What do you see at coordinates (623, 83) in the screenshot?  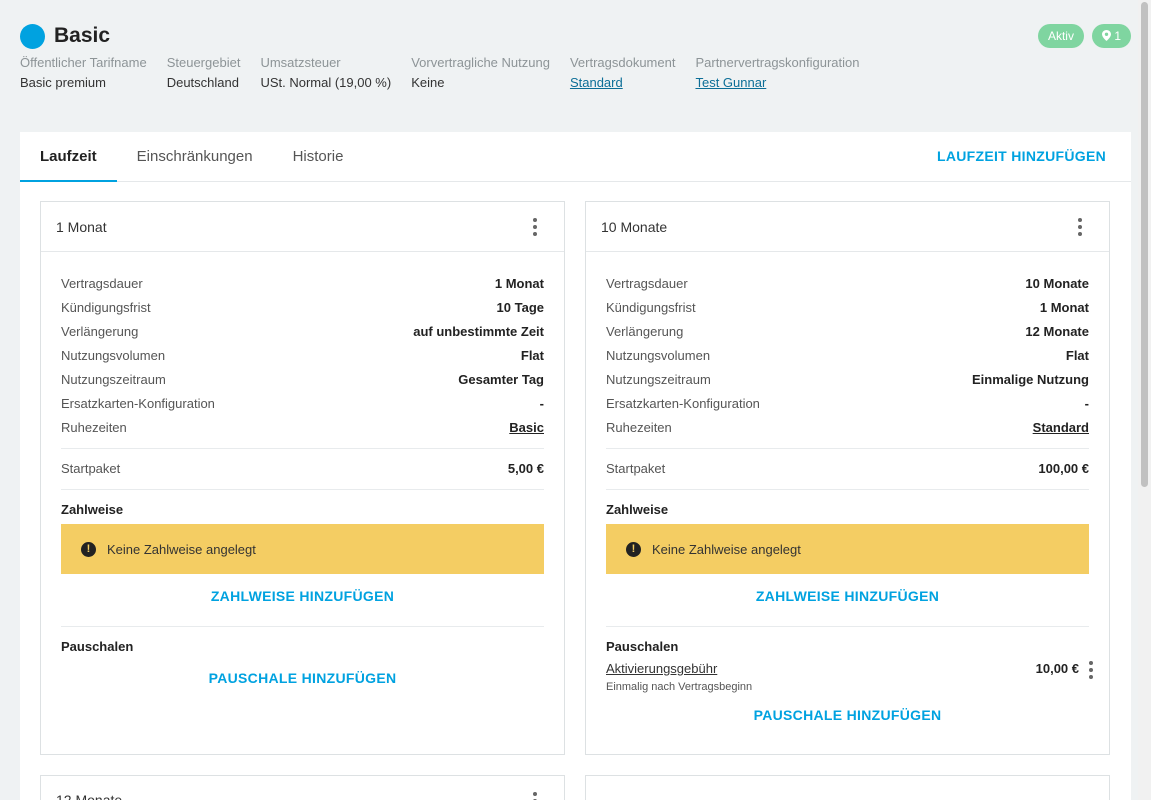 I see `contract-document-link: Standard` at bounding box center [623, 83].